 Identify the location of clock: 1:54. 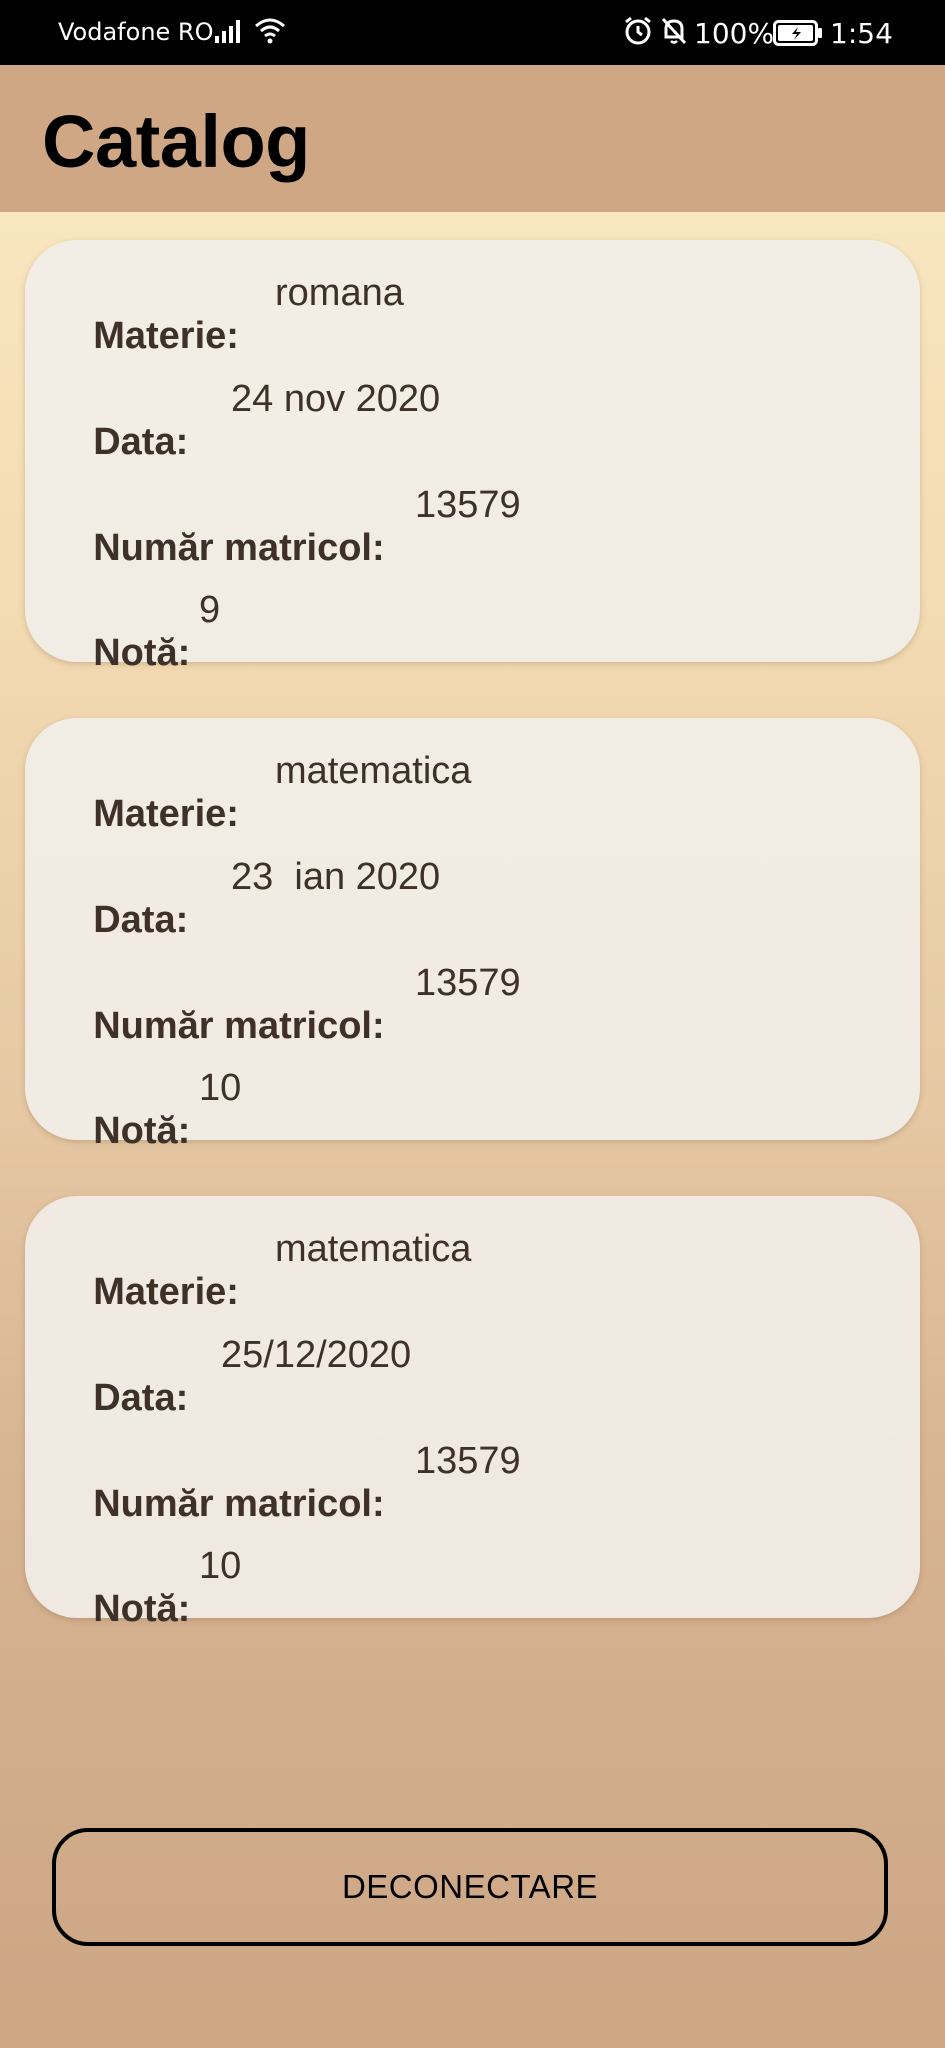
(861, 33).